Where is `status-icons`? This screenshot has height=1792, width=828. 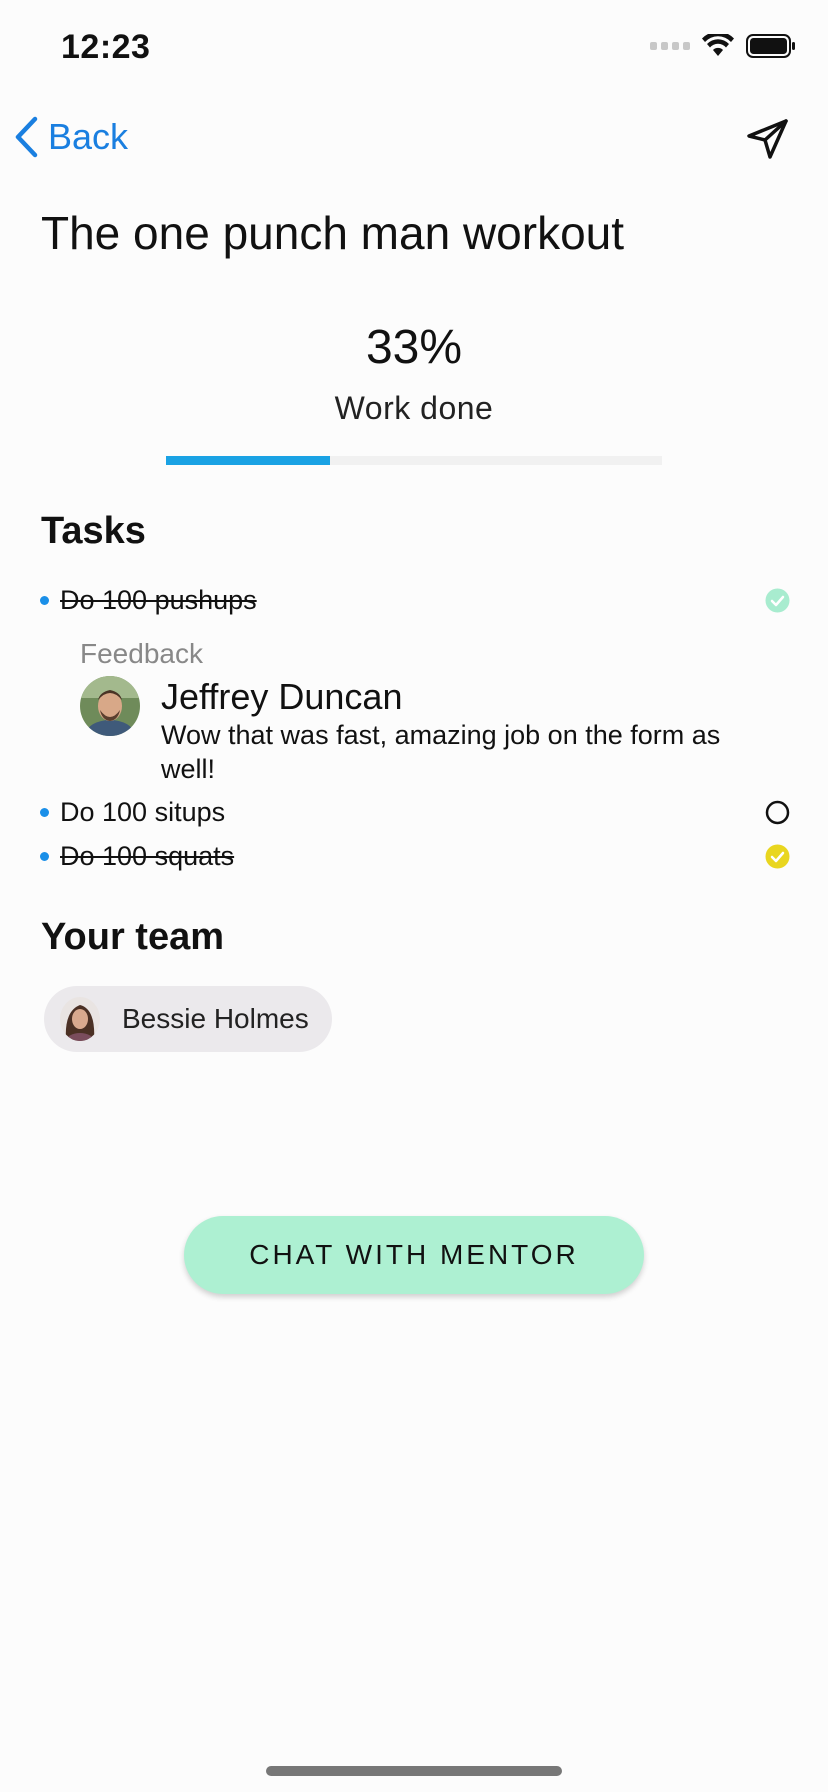 status-icons is located at coordinates (723, 46).